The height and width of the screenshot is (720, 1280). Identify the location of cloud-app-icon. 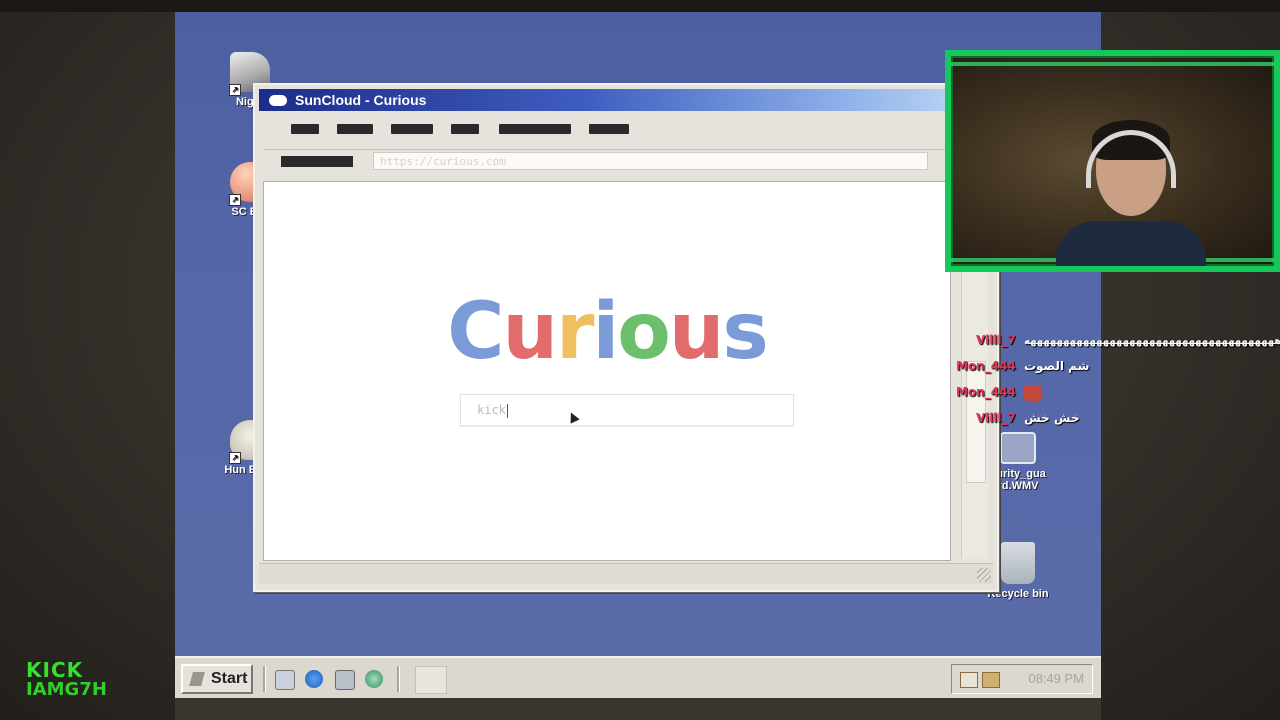
(278, 100).